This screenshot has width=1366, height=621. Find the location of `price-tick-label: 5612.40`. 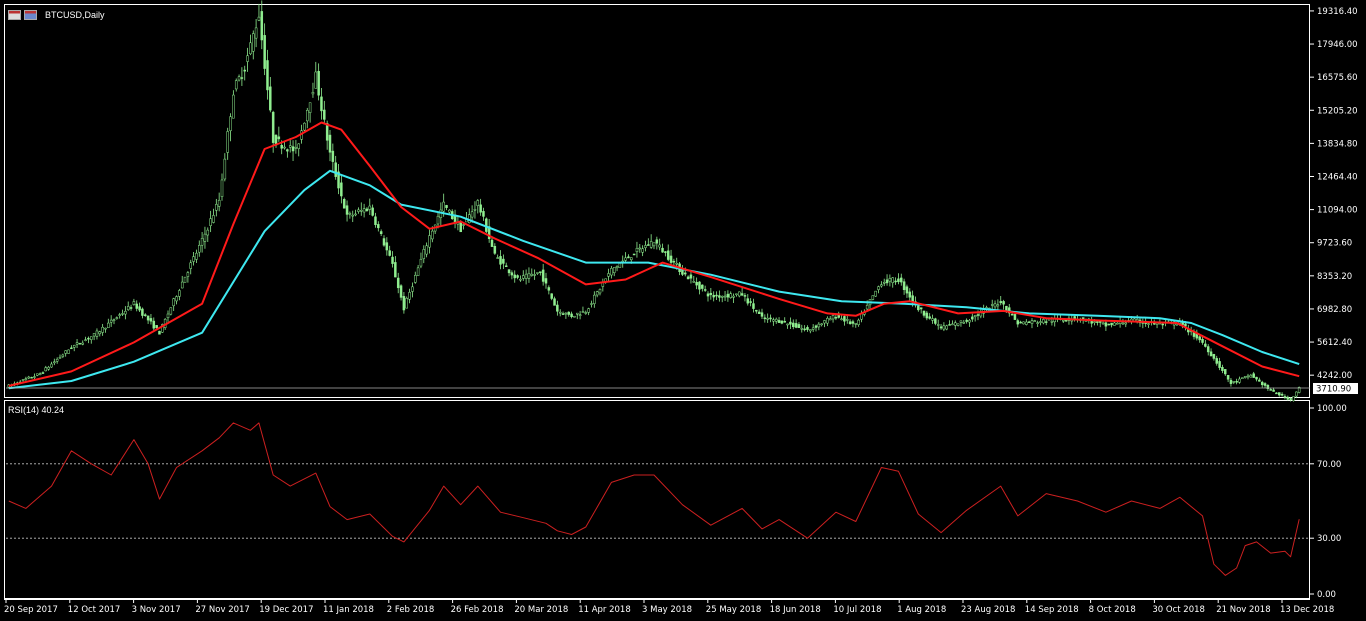

price-tick-label: 5612.40 is located at coordinates (1334, 343).